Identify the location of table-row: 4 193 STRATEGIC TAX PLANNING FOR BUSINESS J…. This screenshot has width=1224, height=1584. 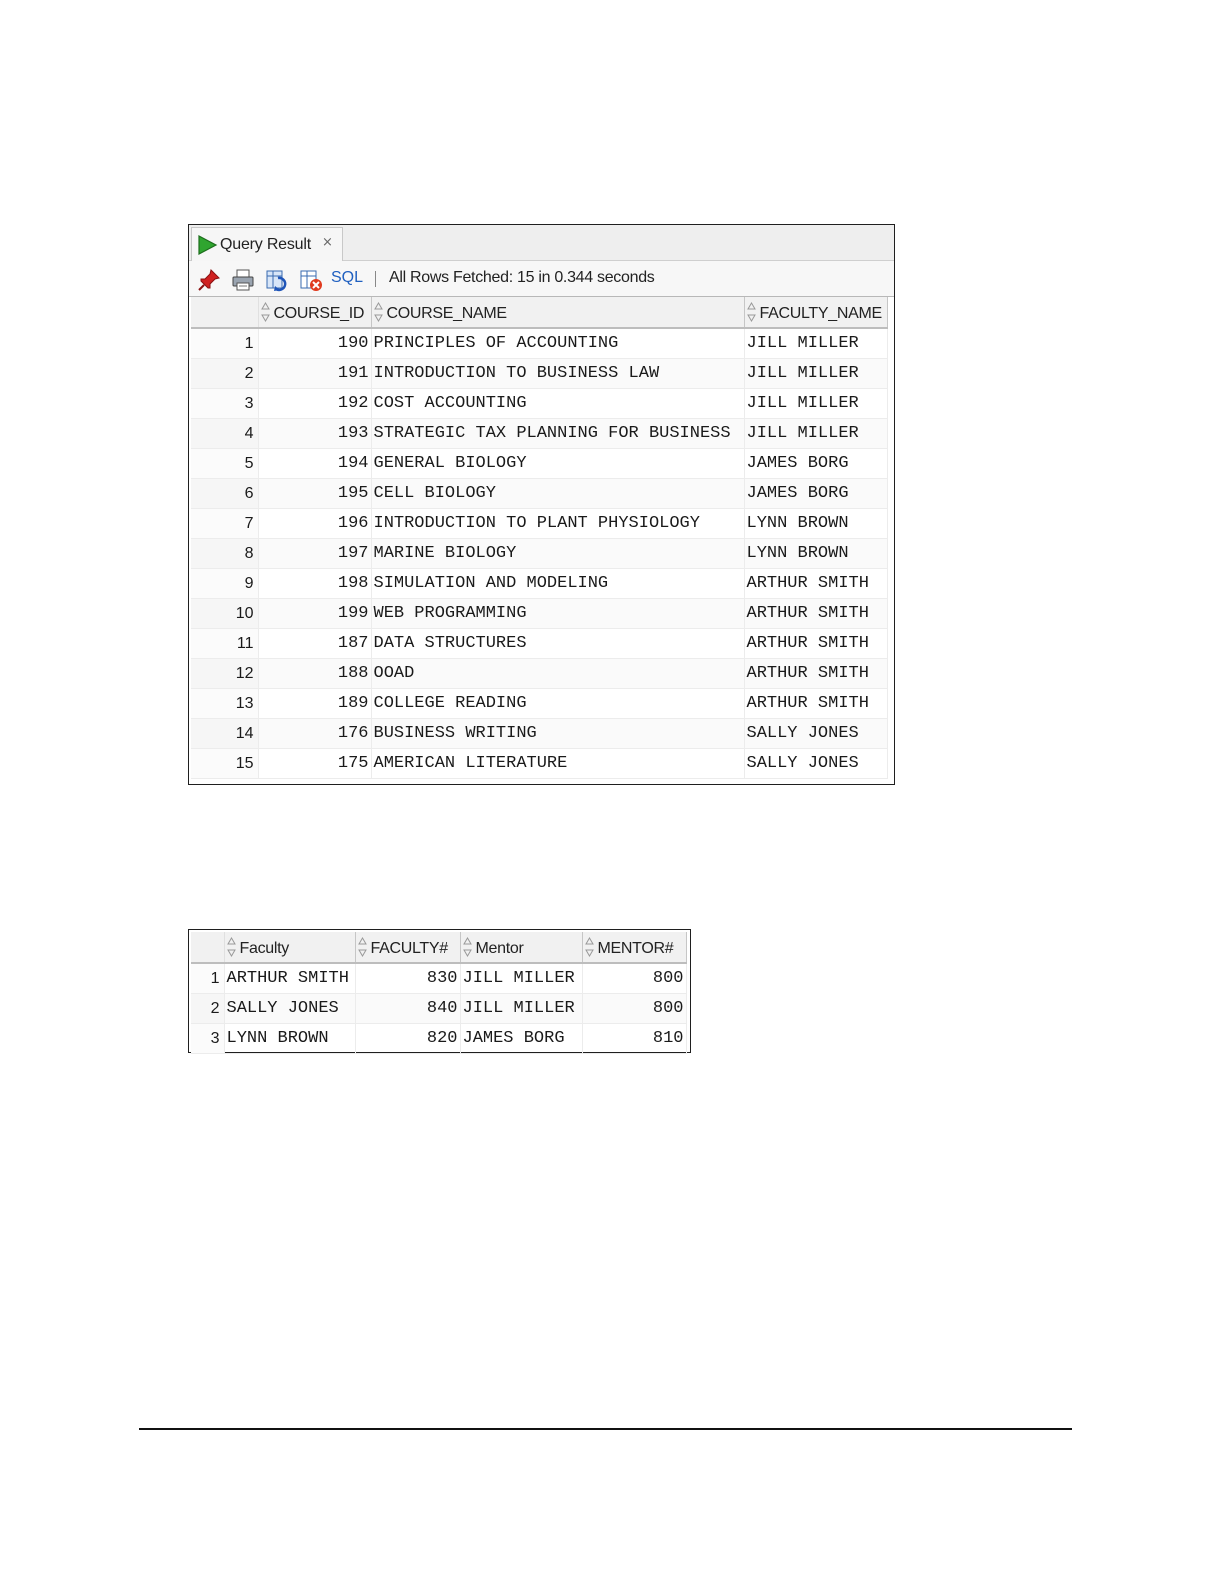
(539, 433).